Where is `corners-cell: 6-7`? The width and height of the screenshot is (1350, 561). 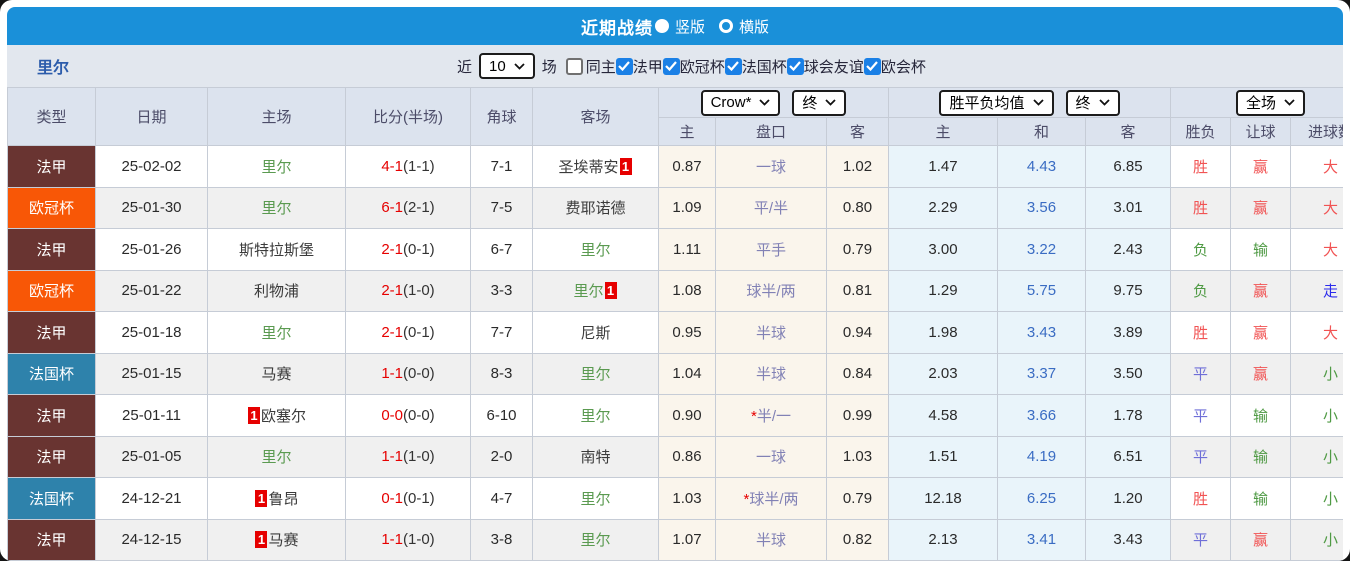
corners-cell: 6-7 is located at coordinates (501, 249).